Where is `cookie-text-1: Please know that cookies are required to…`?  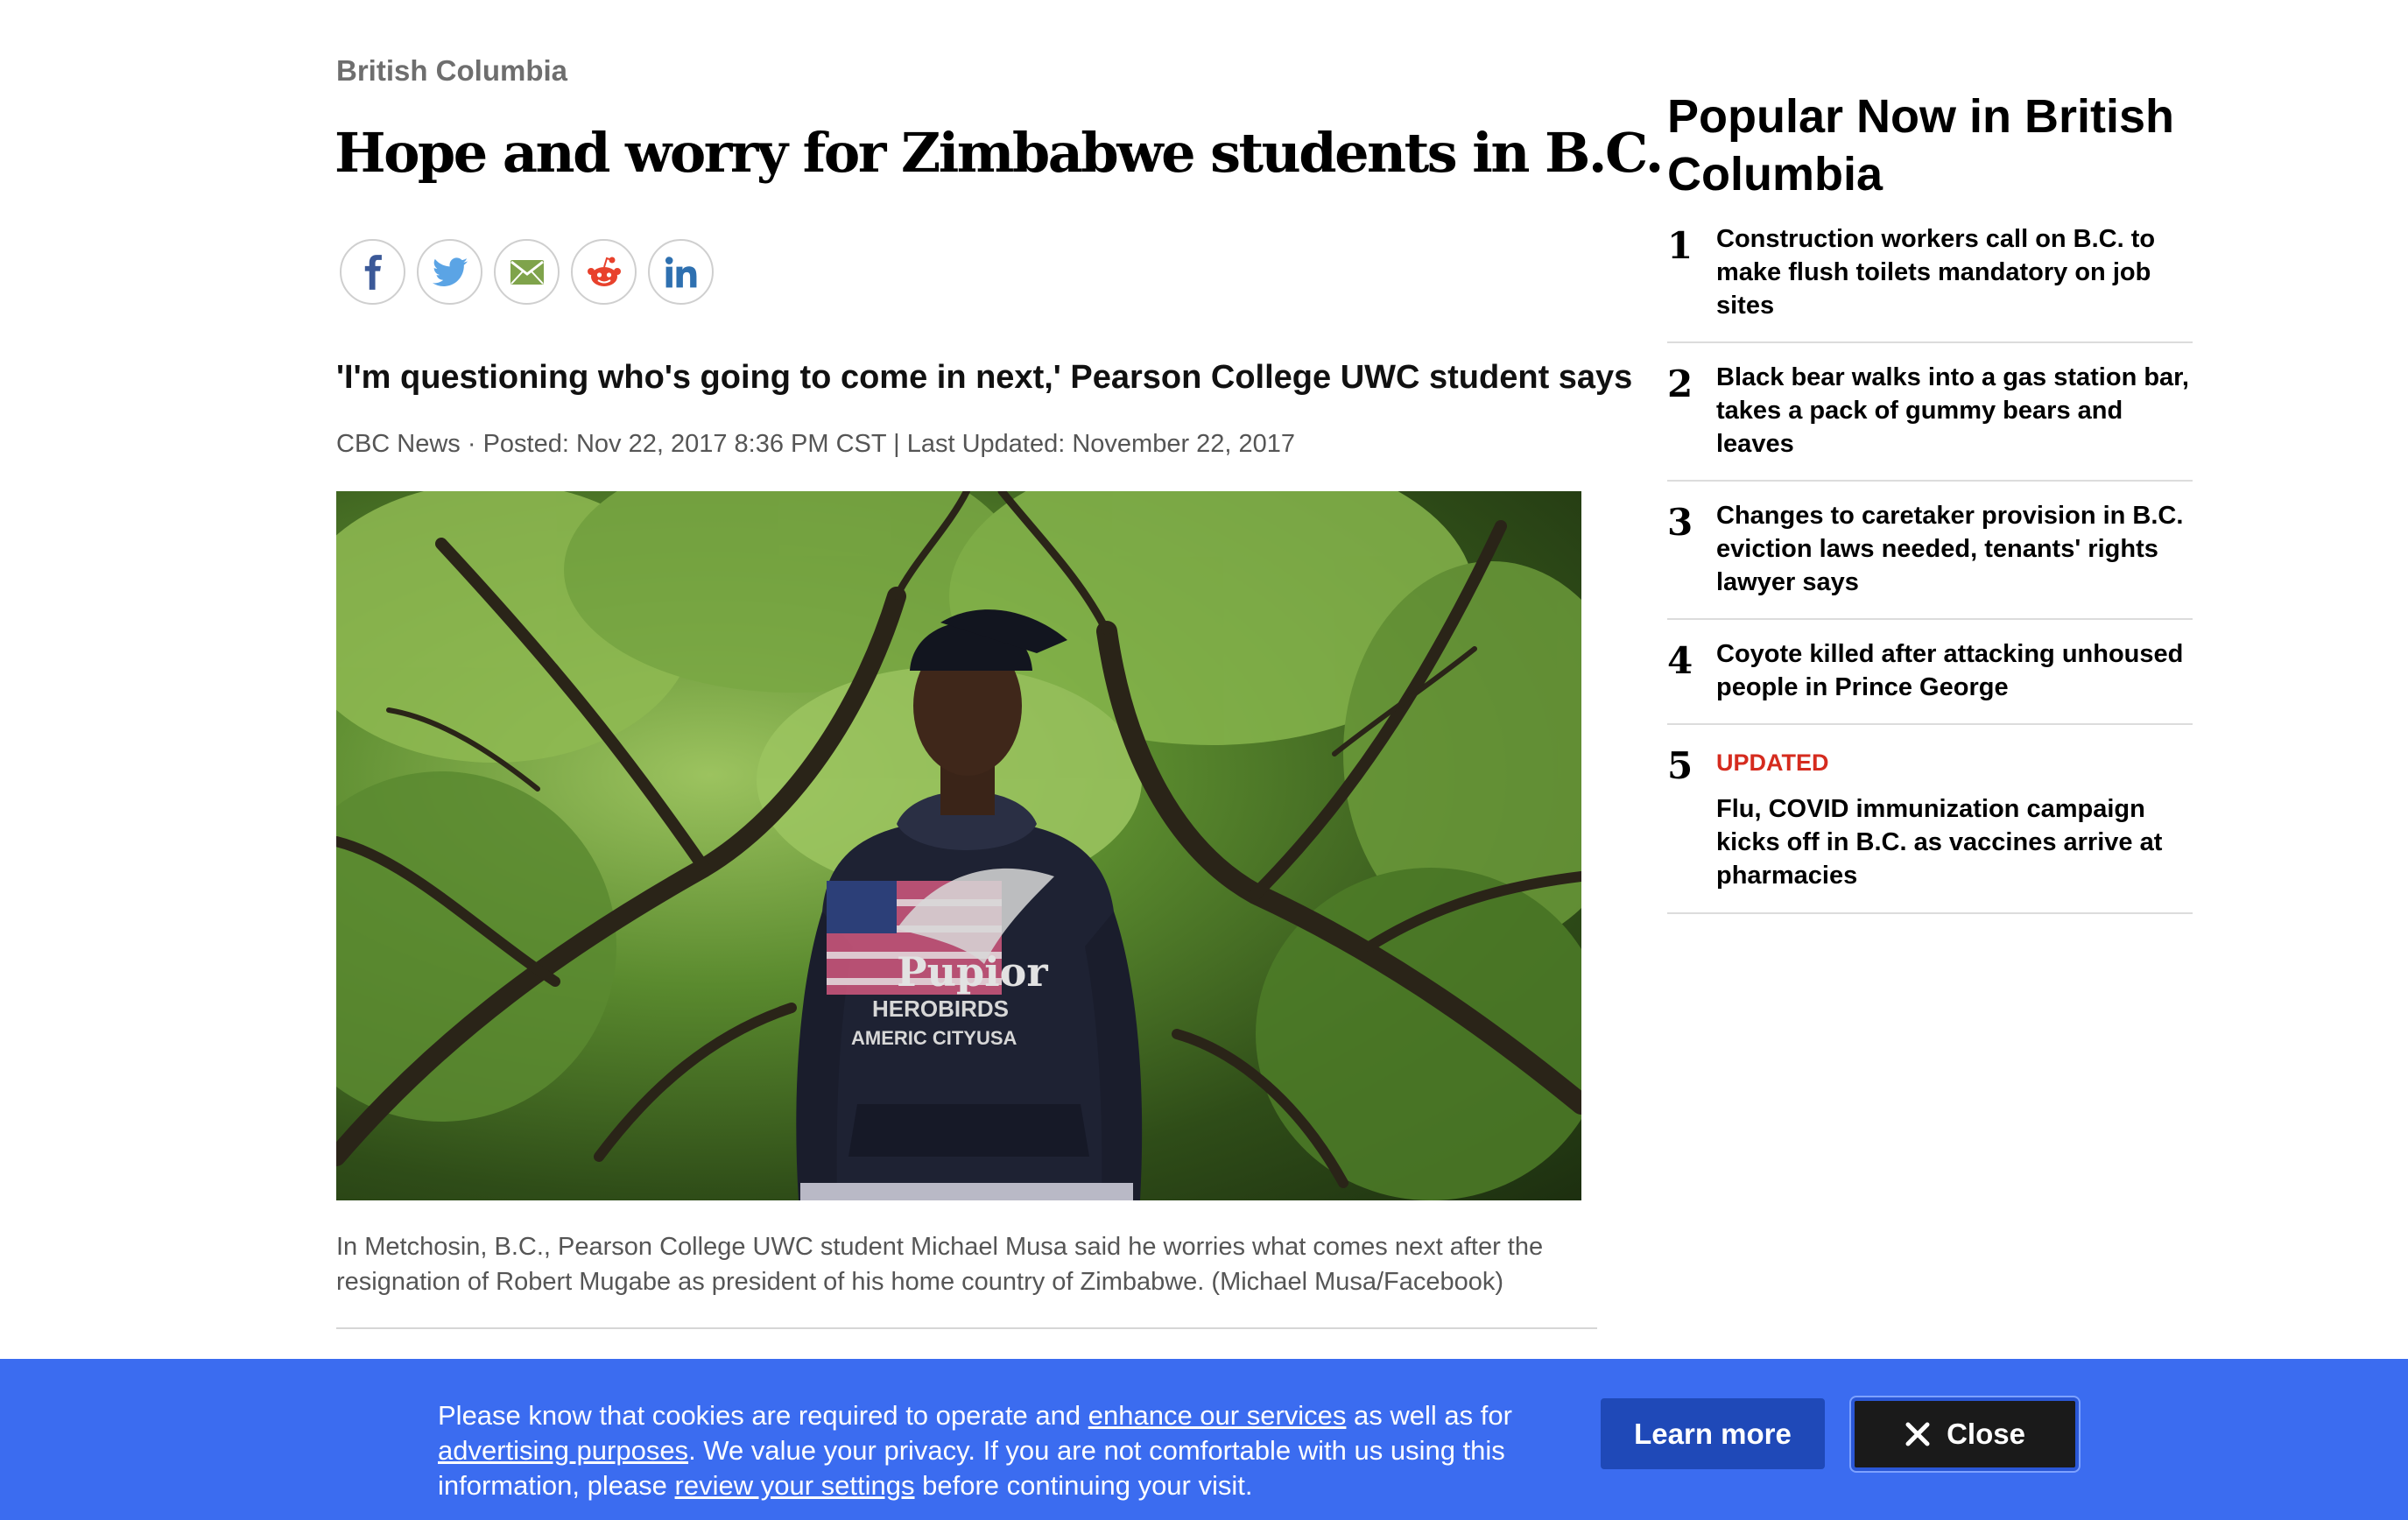 cookie-text-1: Please know that cookies are required to… is located at coordinates (763, 1415).